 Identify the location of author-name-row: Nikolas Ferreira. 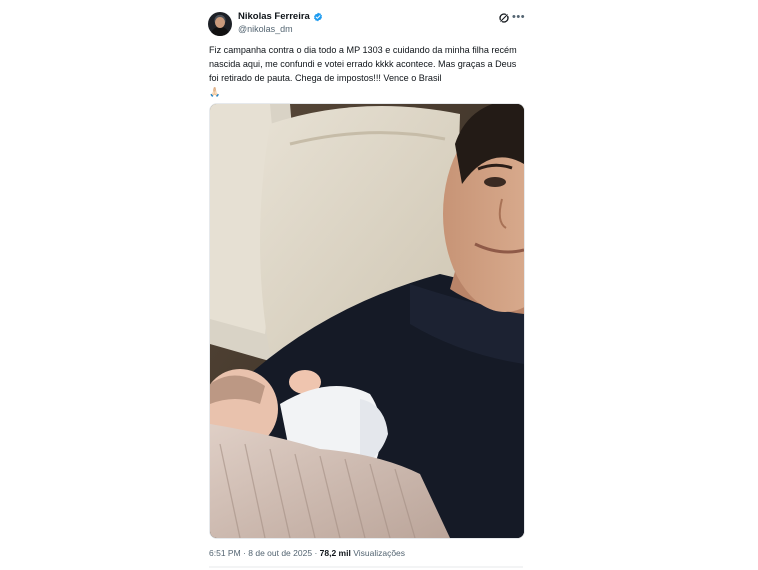
(280, 16).